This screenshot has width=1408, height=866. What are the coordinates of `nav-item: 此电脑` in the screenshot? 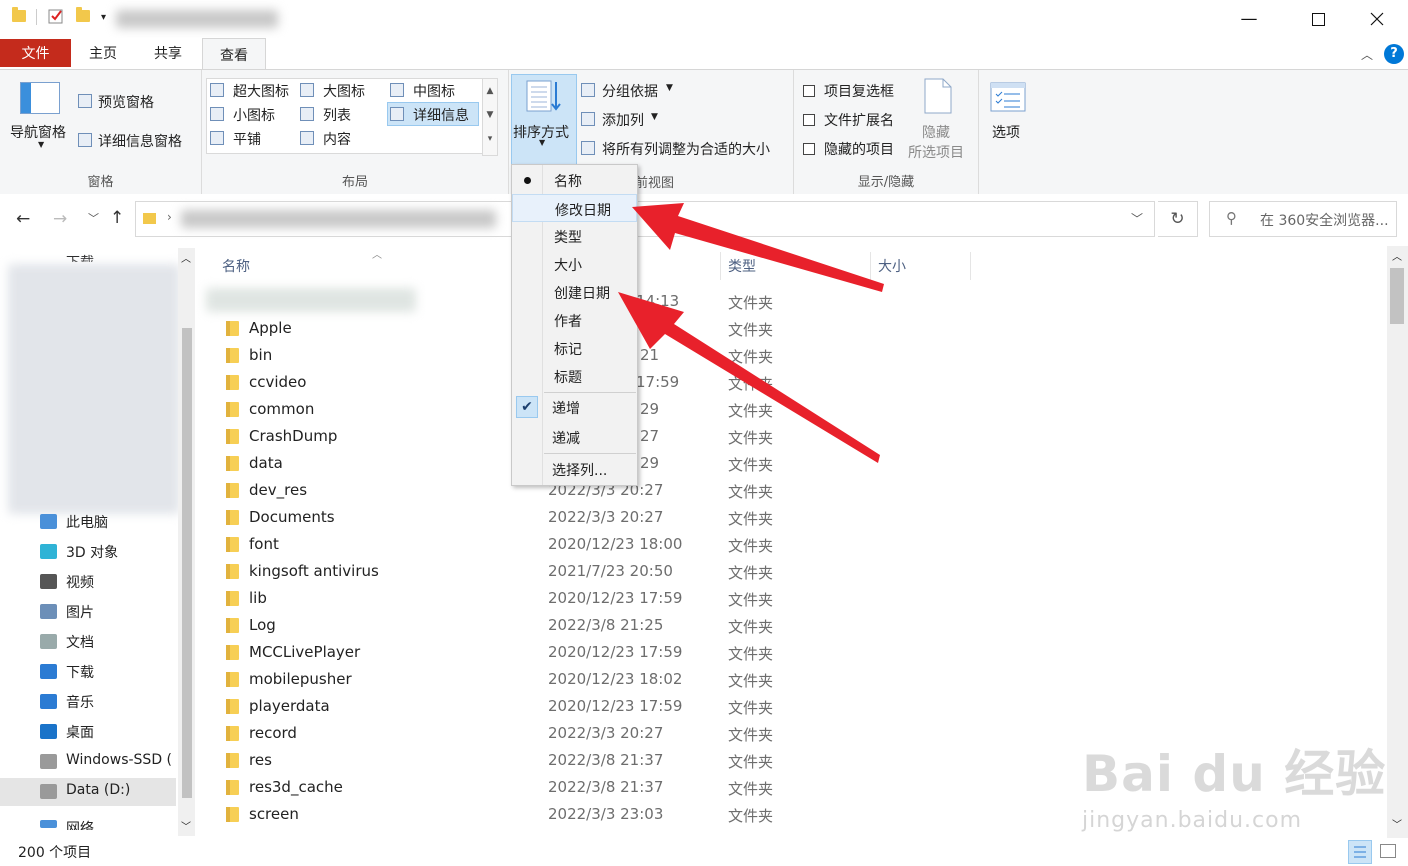 It's located at (88, 522).